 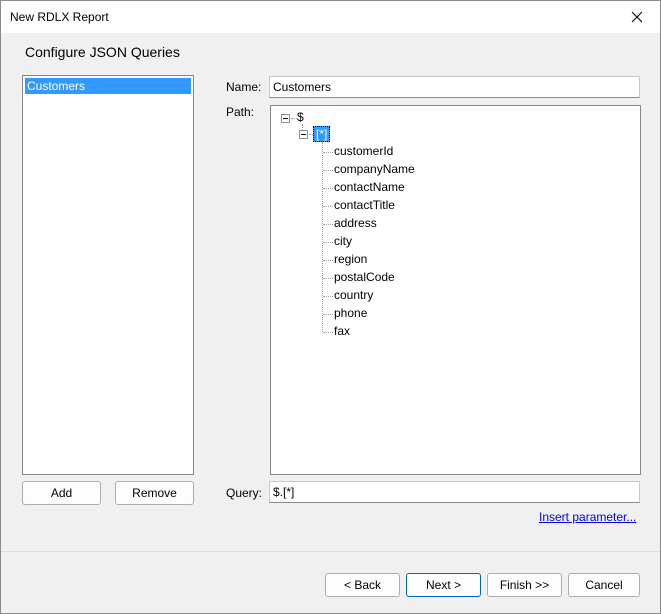 What do you see at coordinates (350, 313) in the screenshot?
I see `tree-field-node: phone` at bounding box center [350, 313].